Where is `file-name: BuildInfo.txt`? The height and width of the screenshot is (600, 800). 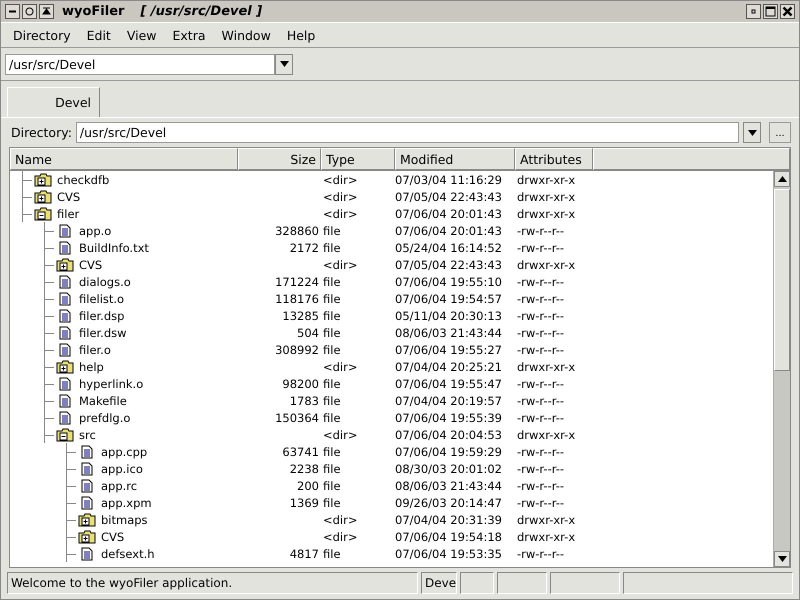
file-name: BuildInfo.txt is located at coordinates (112, 247).